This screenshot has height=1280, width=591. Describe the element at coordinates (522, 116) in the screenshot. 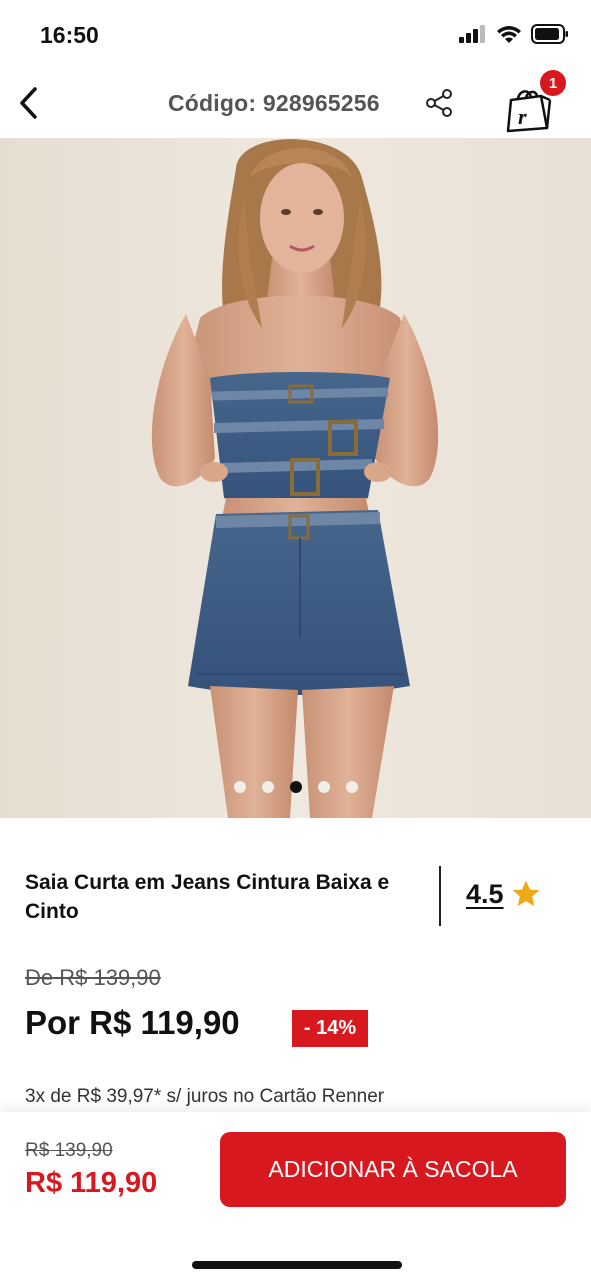

I see `svg-text: r` at that location.